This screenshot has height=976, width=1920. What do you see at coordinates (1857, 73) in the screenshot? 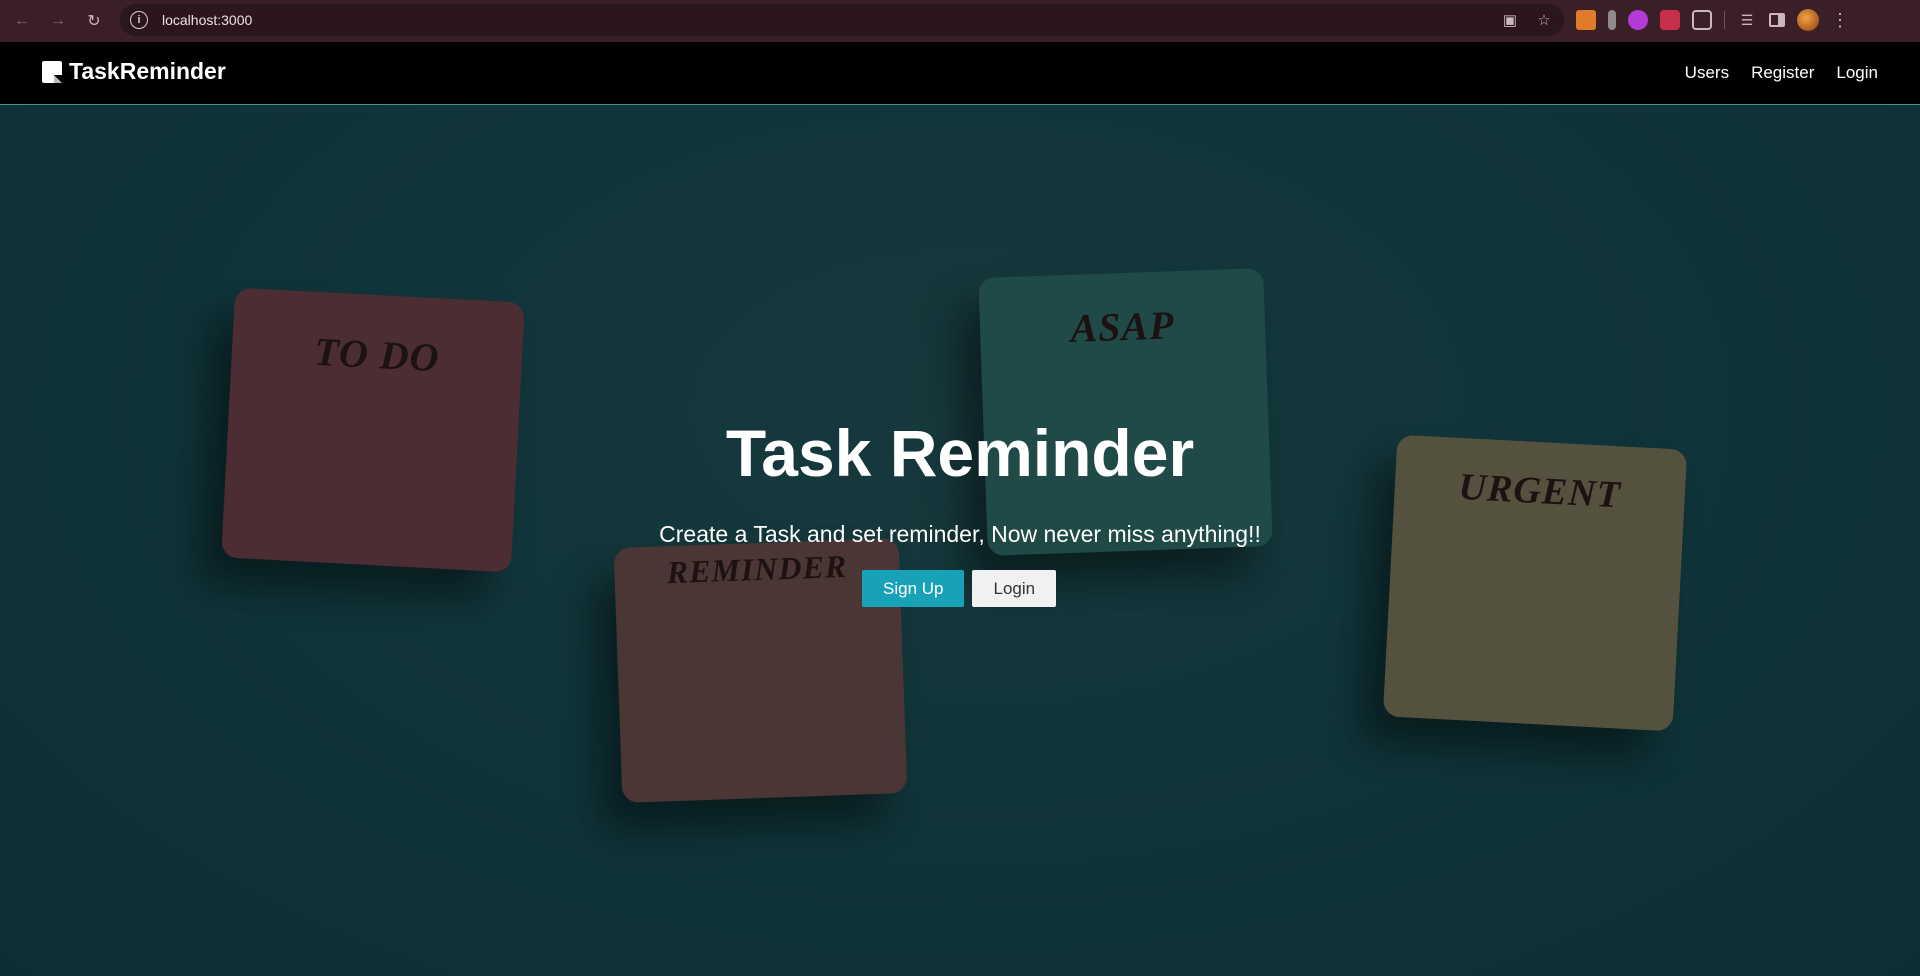
I see `nav-link-login: Login` at bounding box center [1857, 73].